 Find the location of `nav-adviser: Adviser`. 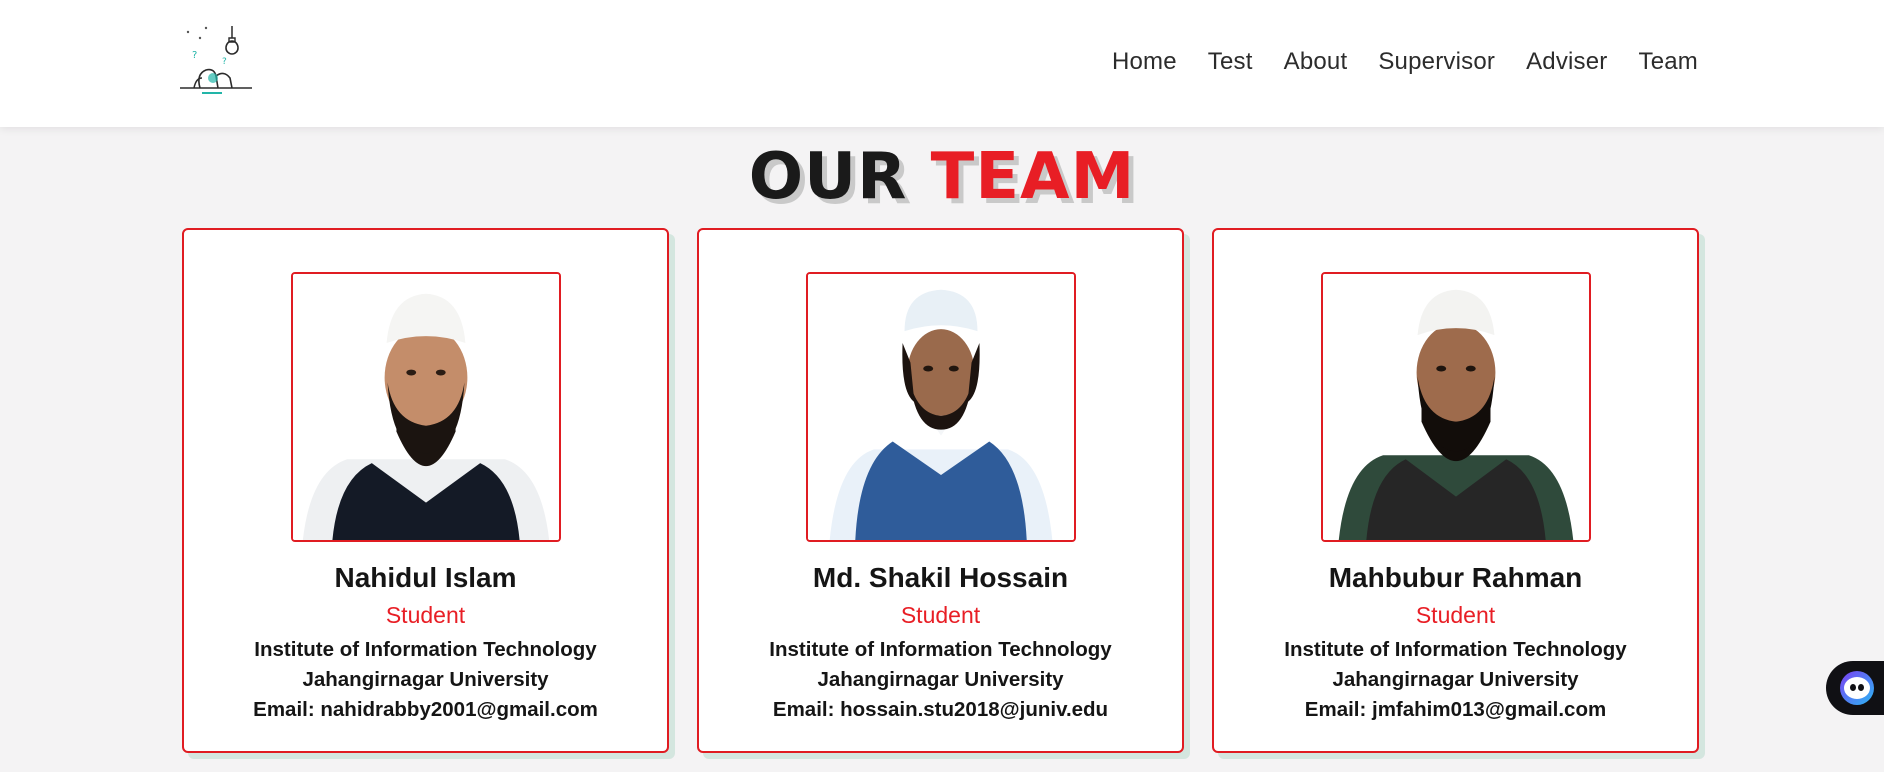

nav-adviser: Adviser is located at coordinates (1566, 62).